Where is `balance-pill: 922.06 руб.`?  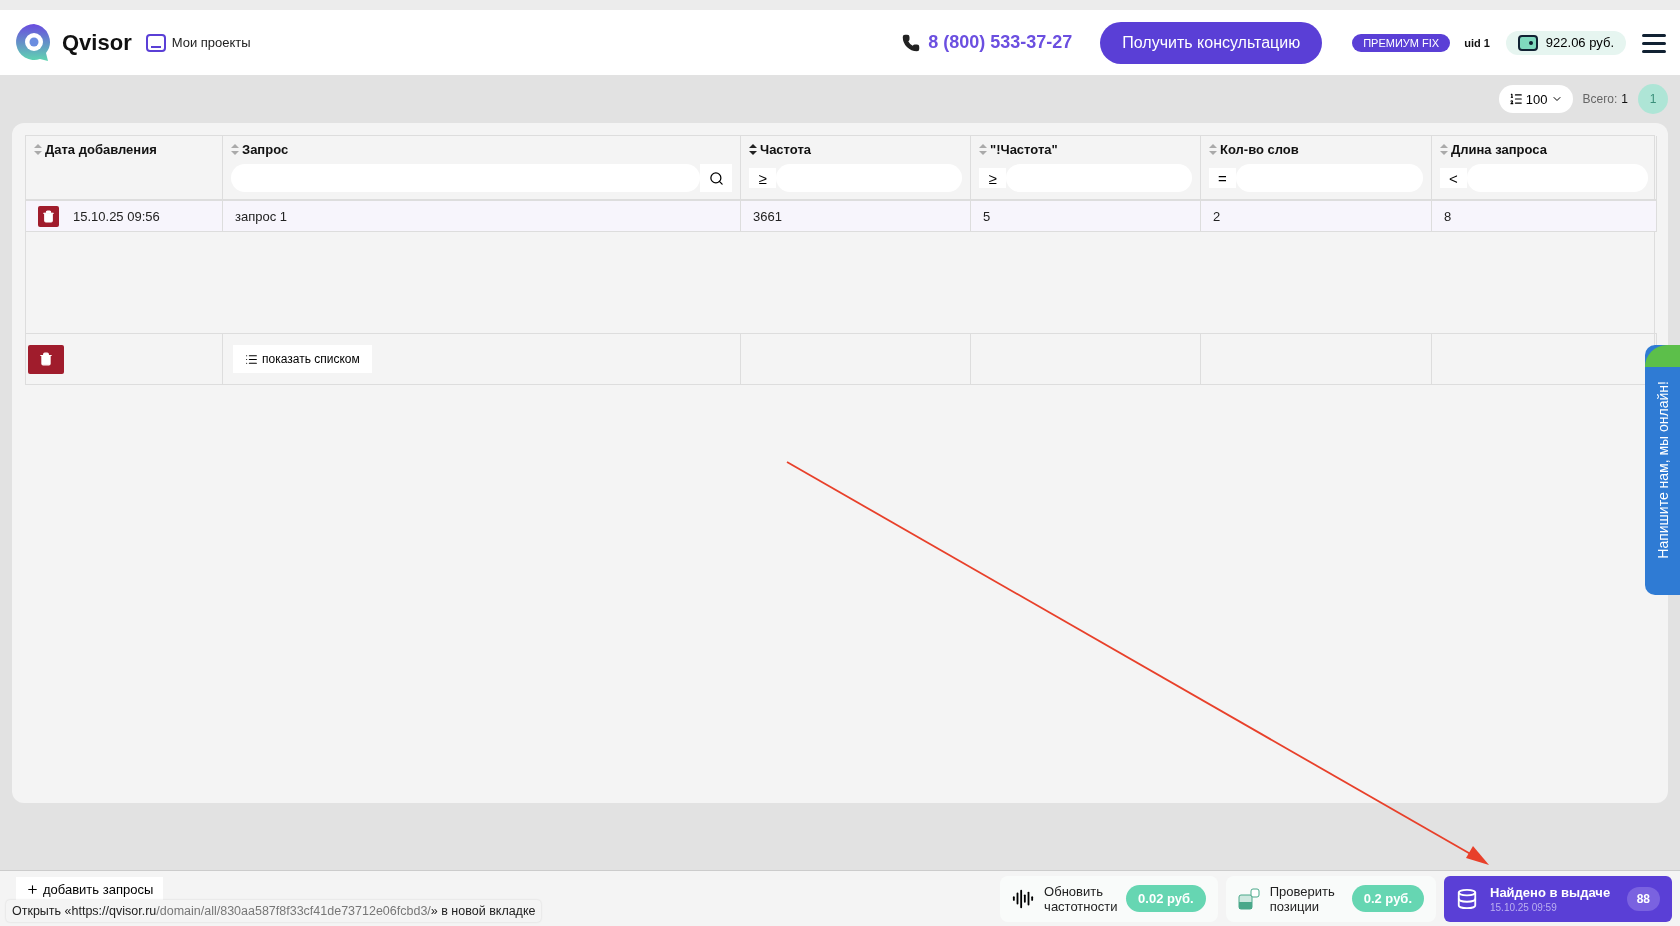 balance-pill: 922.06 руб. is located at coordinates (1565, 42).